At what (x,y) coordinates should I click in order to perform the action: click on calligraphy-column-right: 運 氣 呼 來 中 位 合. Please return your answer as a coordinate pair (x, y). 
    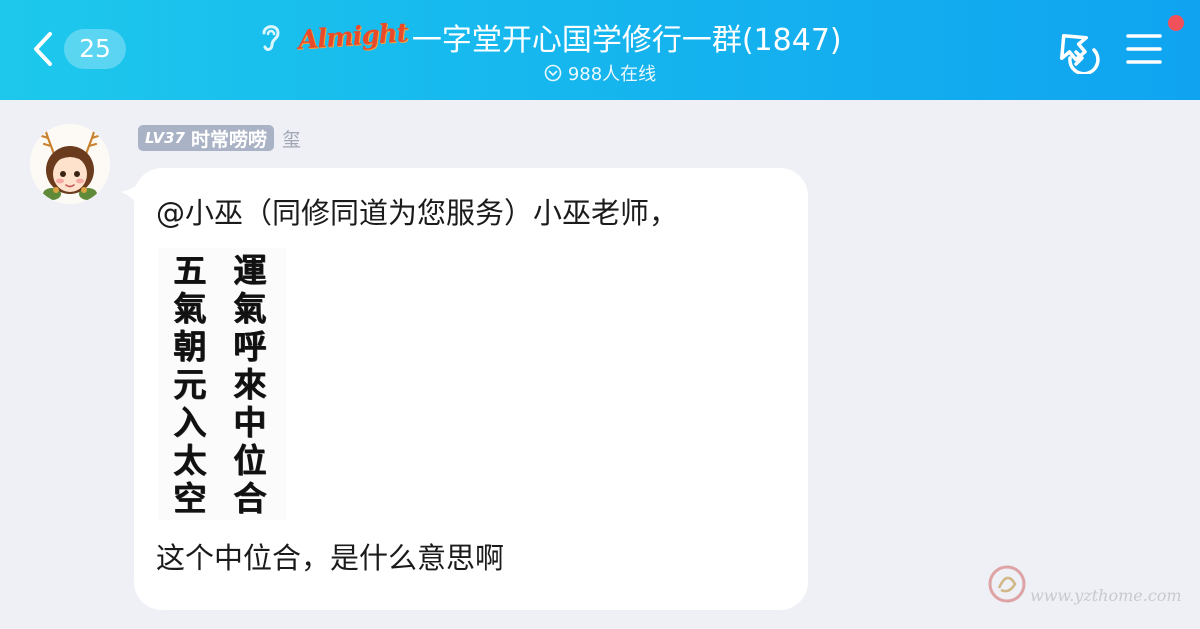
    Looking at the image, I should click on (250, 385).